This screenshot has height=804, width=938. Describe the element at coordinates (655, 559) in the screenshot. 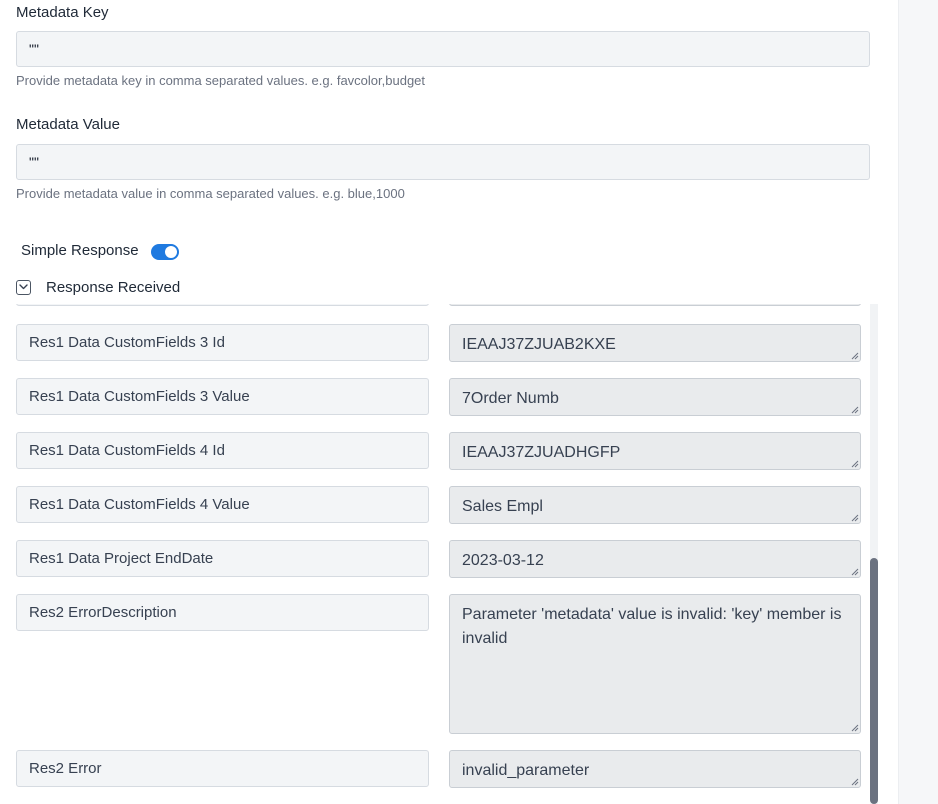

I see `table-row-value: 2023-03-12` at that location.